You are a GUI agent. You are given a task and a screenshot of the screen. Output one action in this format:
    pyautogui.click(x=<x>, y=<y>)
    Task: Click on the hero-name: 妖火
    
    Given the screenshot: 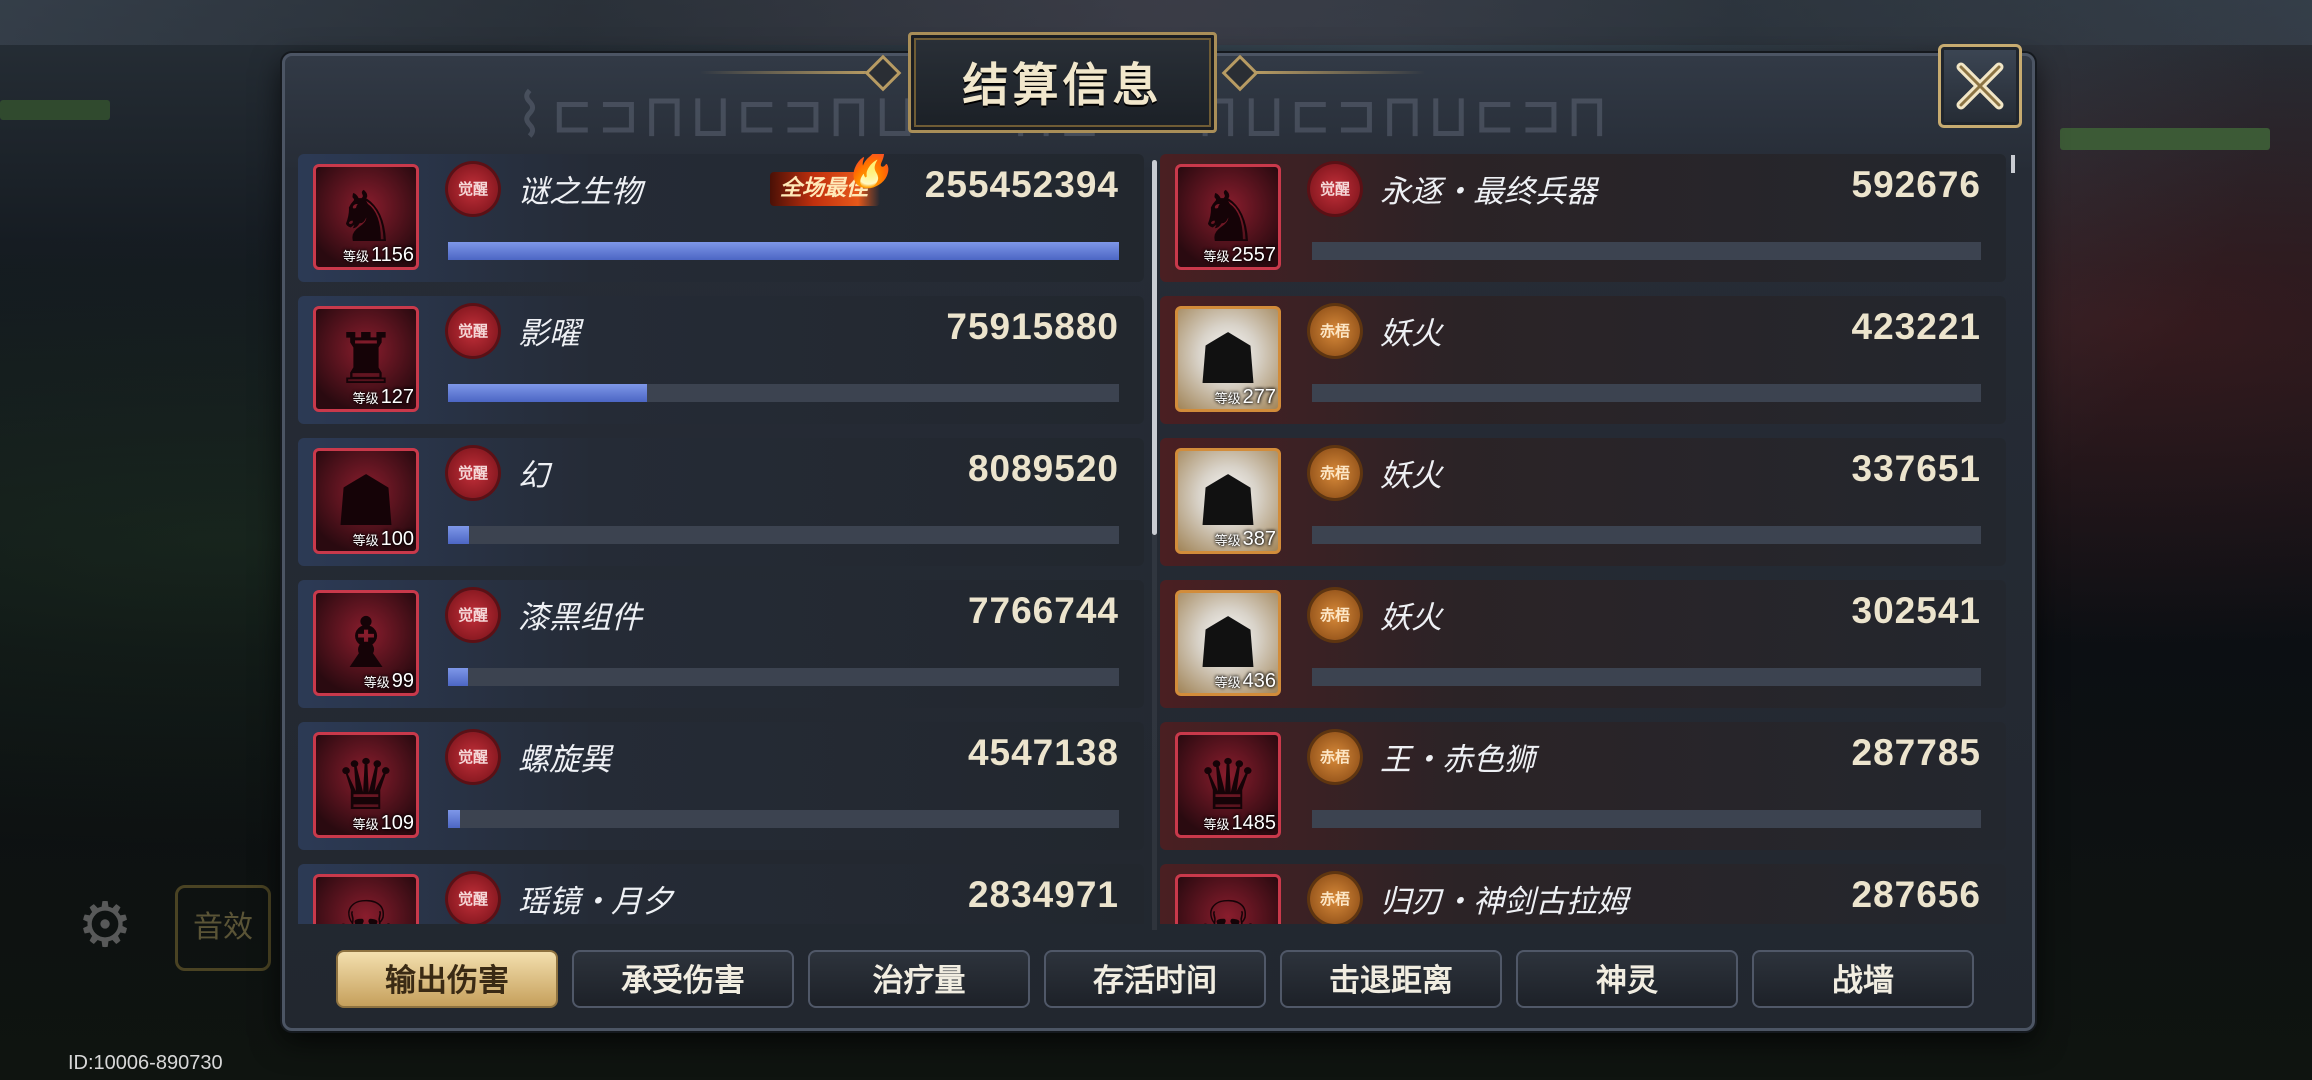 What is the action you would take?
    pyautogui.click(x=1411, y=334)
    